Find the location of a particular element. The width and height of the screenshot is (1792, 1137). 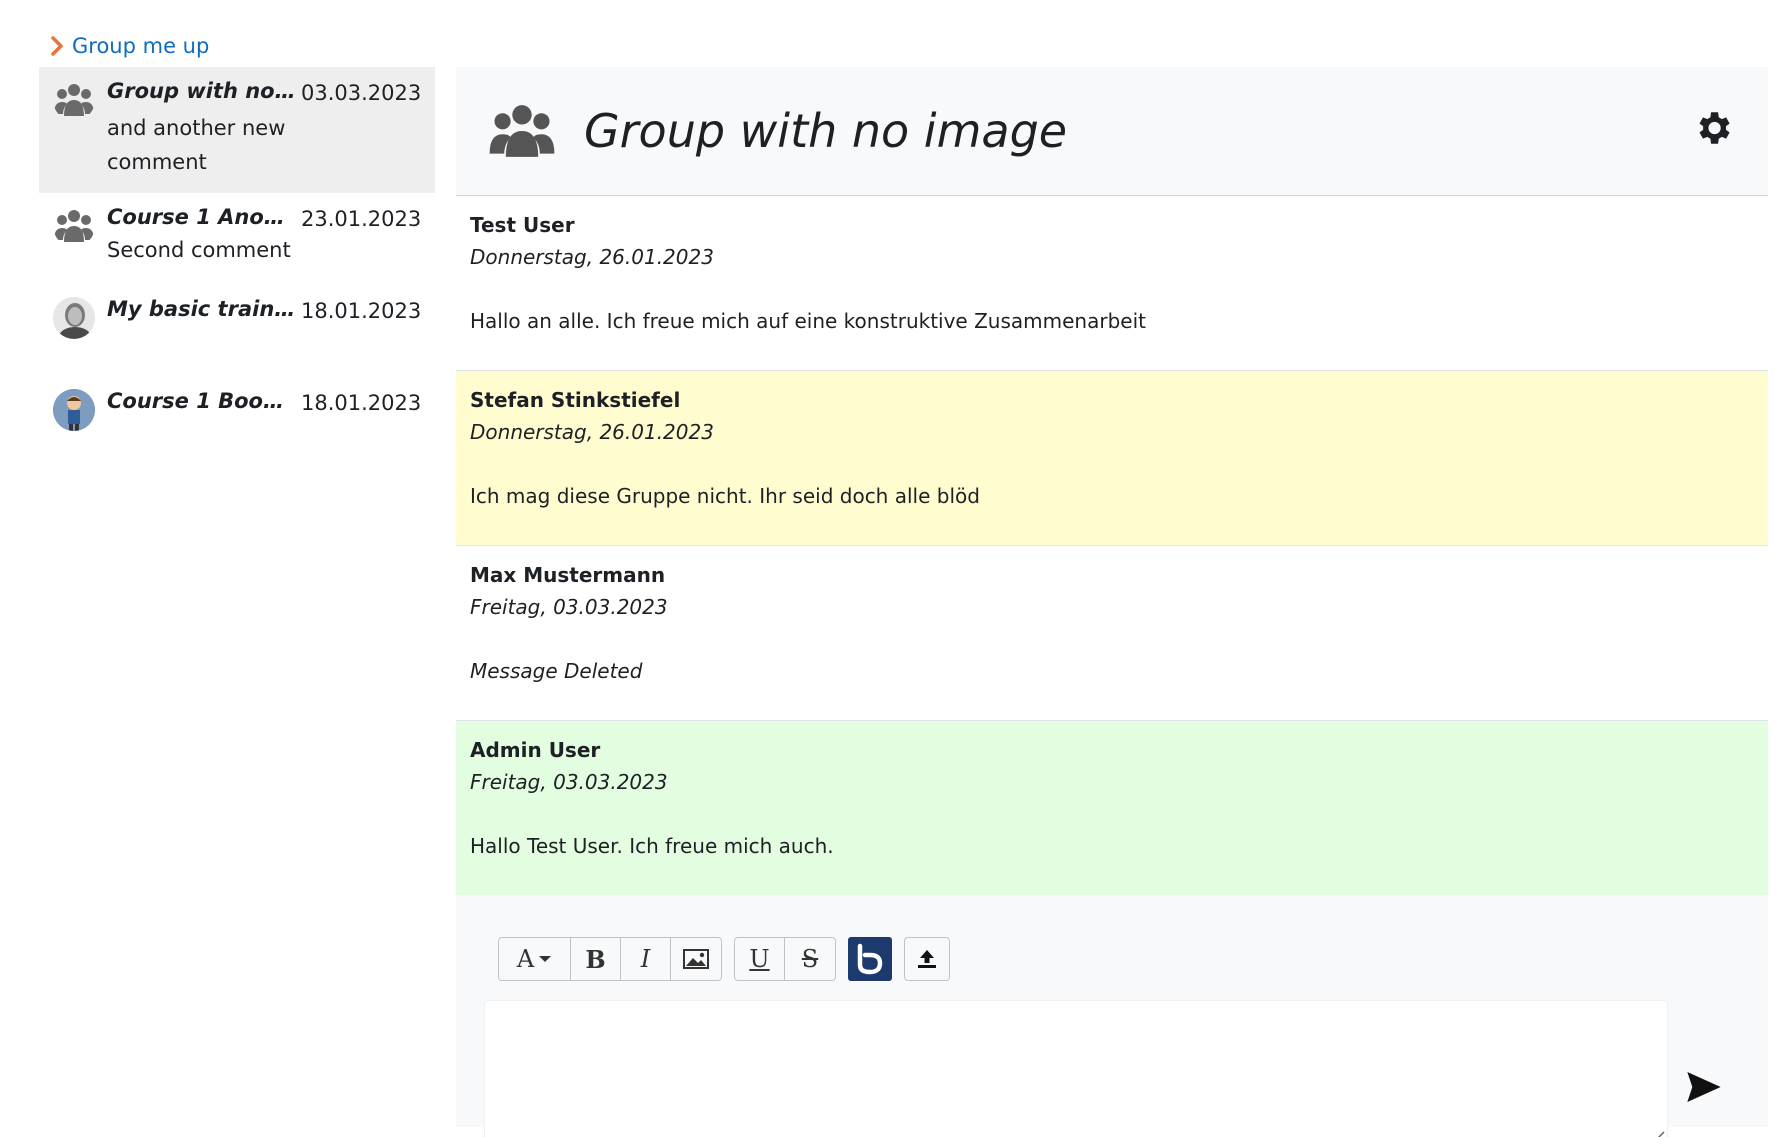

image-button is located at coordinates (696, 959).